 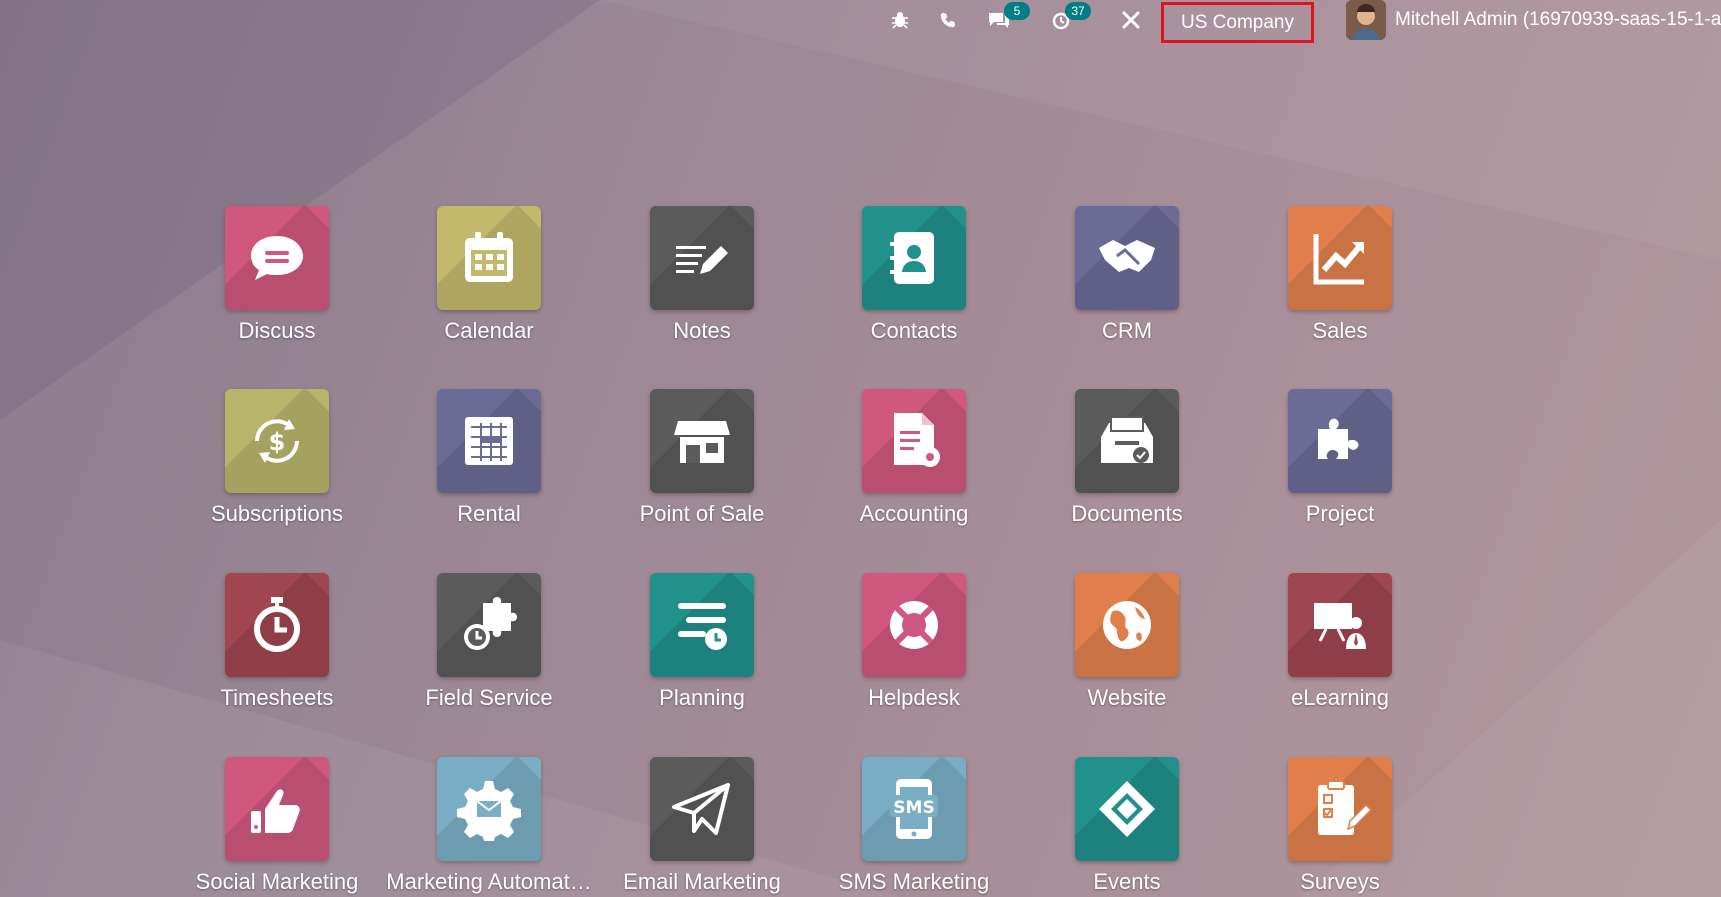 I want to click on app-field-service: Field Service, so click(x=489, y=642).